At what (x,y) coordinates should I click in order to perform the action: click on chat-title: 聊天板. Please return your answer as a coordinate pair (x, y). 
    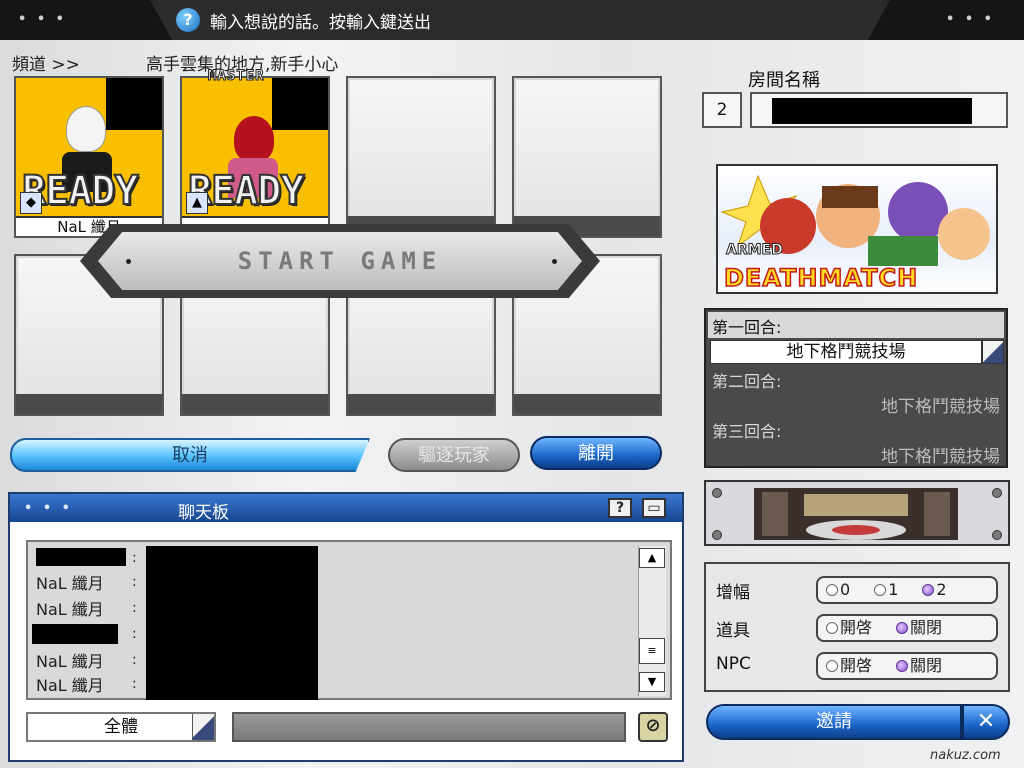
    Looking at the image, I should click on (203, 513).